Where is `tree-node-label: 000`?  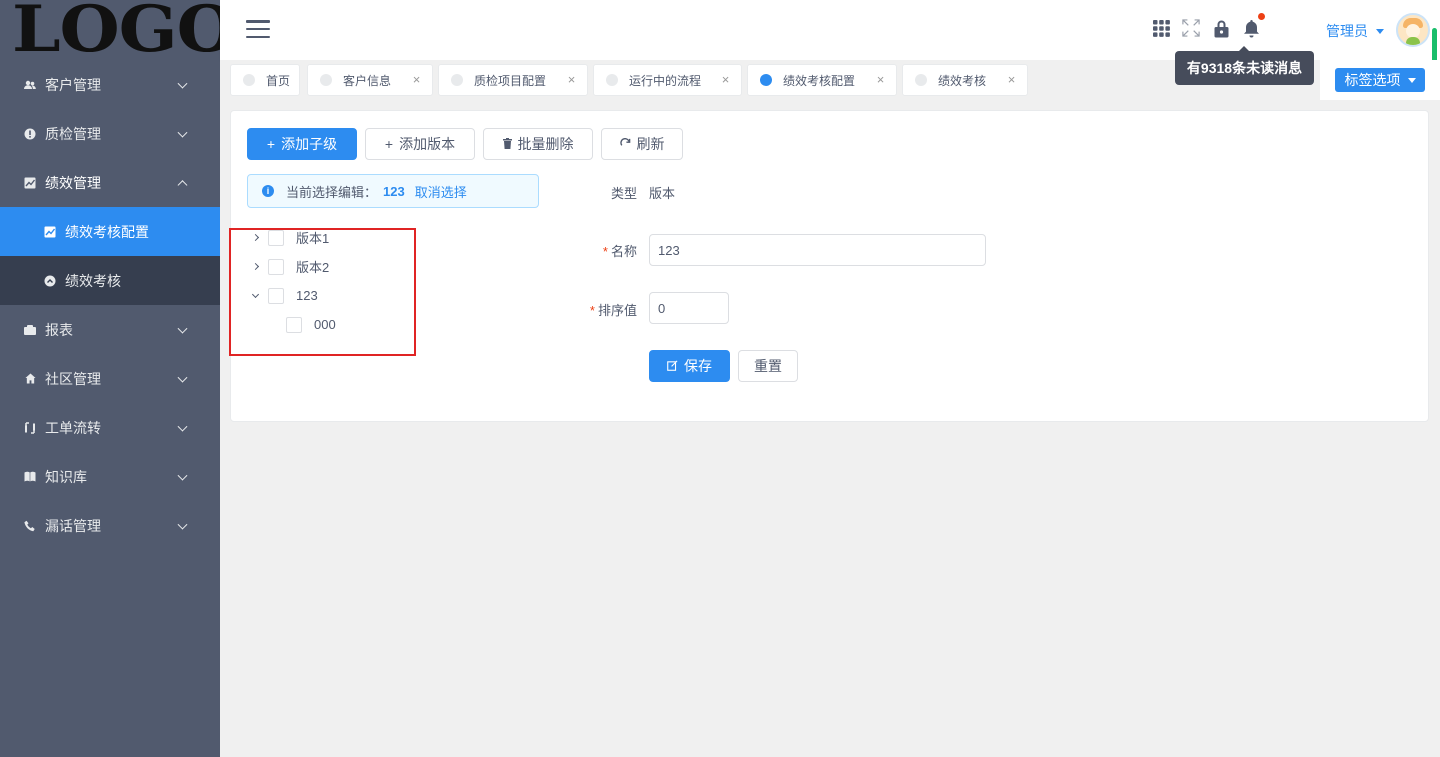
tree-node-label: 000 is located at coordinates (325, 324).